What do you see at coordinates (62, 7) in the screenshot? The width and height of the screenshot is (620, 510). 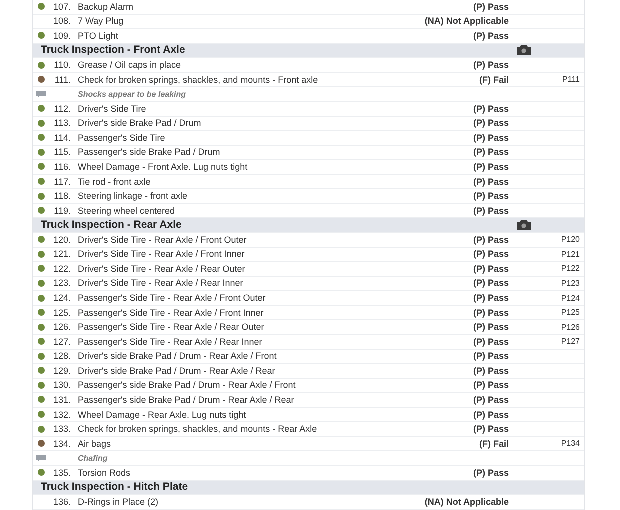 I see `item-number: 107.` at bounding box center [62, 7].